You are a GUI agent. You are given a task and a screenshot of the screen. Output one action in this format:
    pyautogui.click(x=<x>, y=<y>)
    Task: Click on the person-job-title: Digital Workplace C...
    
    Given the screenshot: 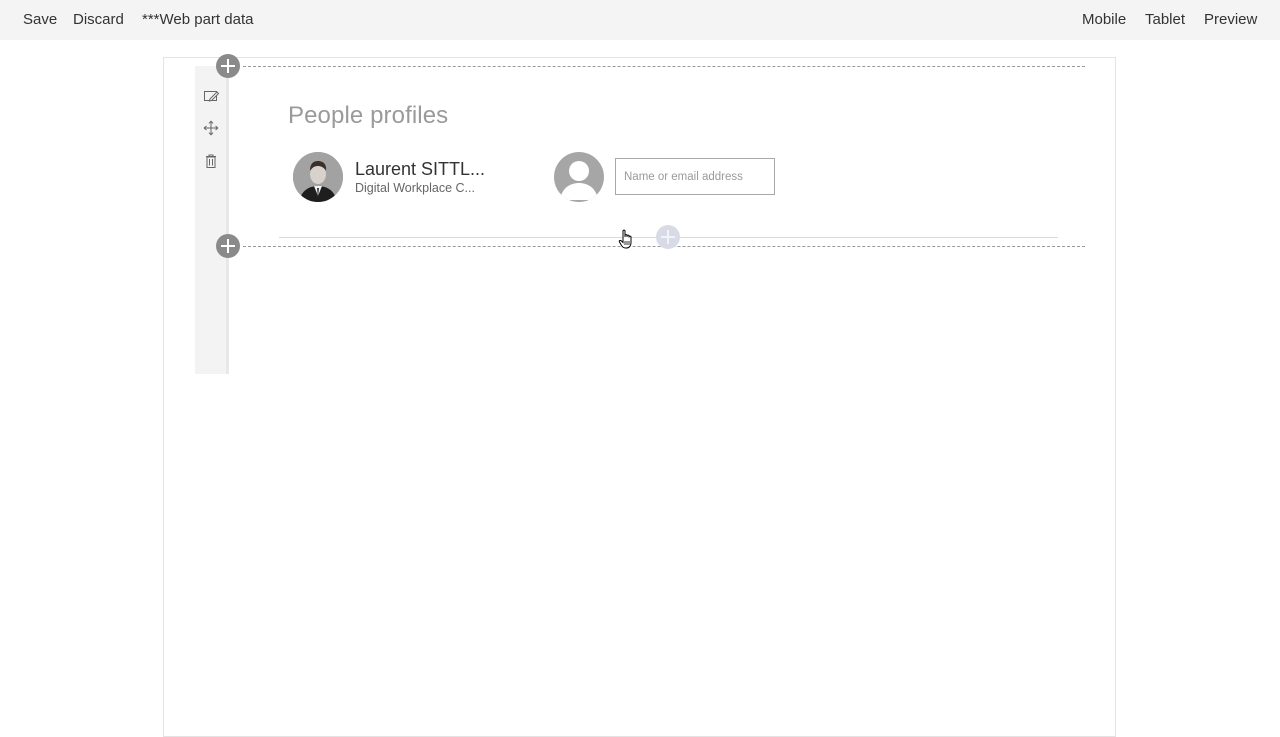 What is the action you would take?
    pyautogui.click(x=415, y=188)
    